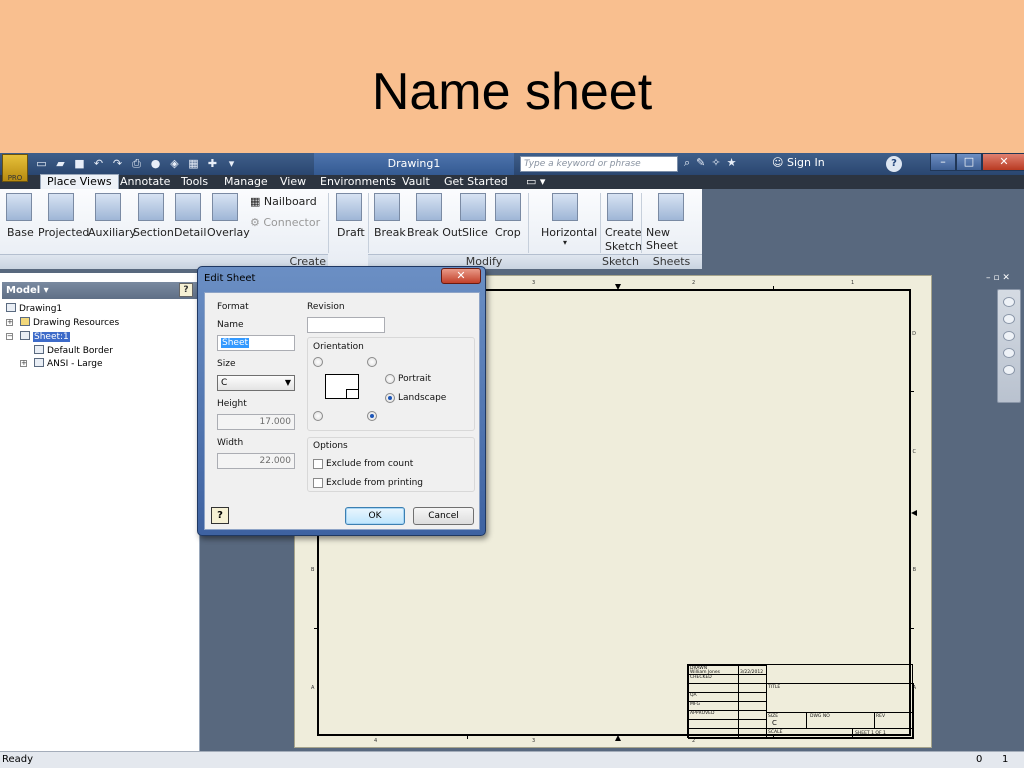 The image size is (1024, 768). Describe the element at coordinates (370, 464) in the screenshot. I see `exclude-count-label: Exclude from count` at that location.